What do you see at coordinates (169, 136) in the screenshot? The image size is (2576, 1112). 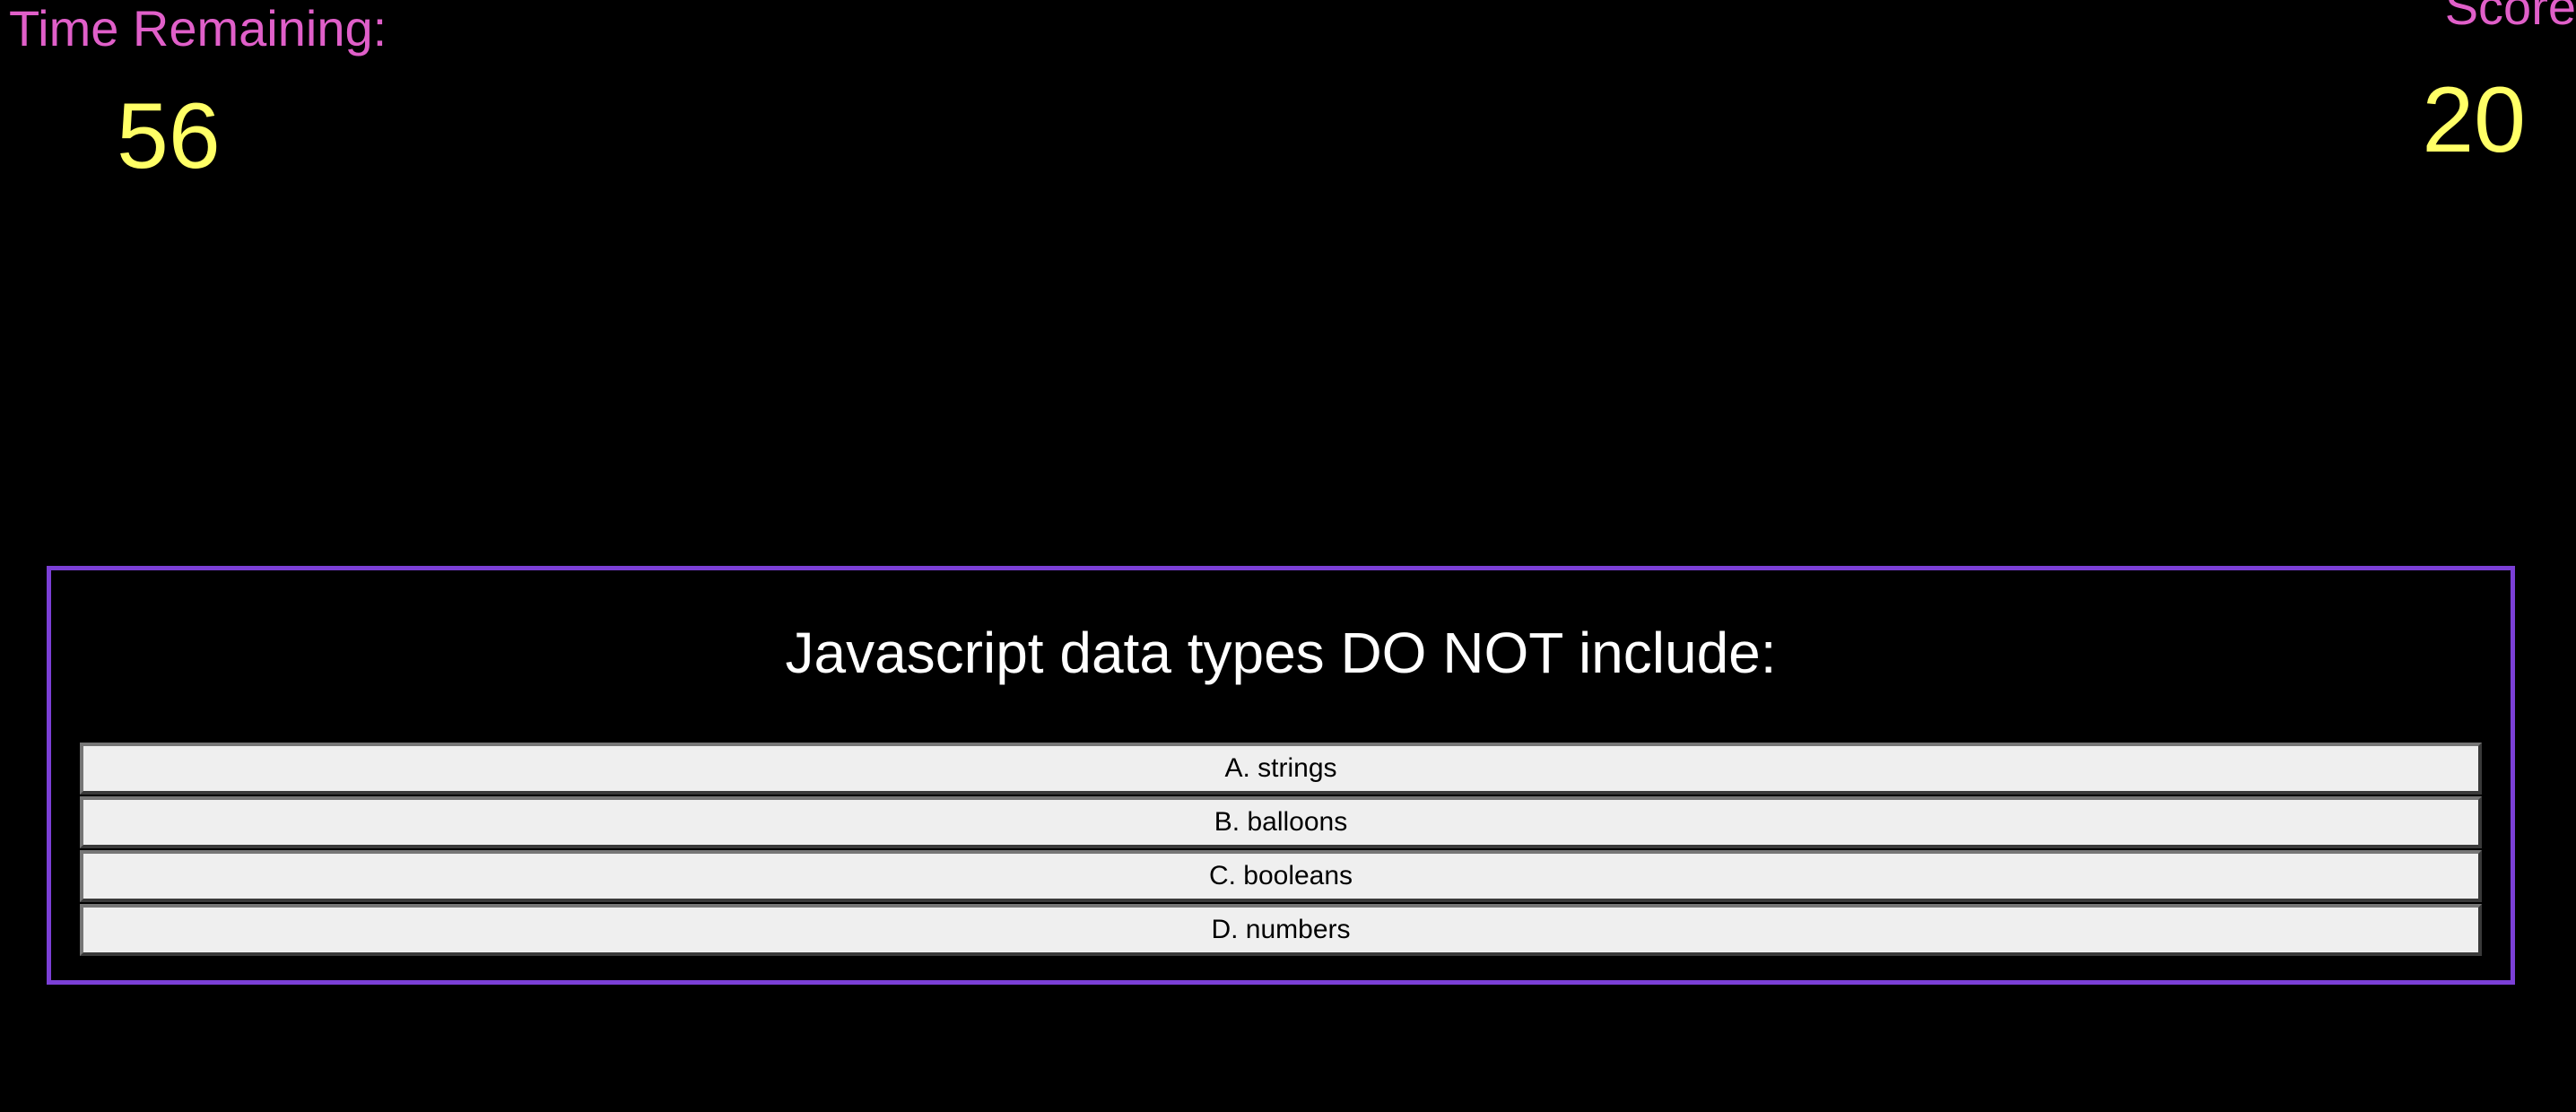 I see `time-remaining-value: 56` at bounding box center [169, 136].